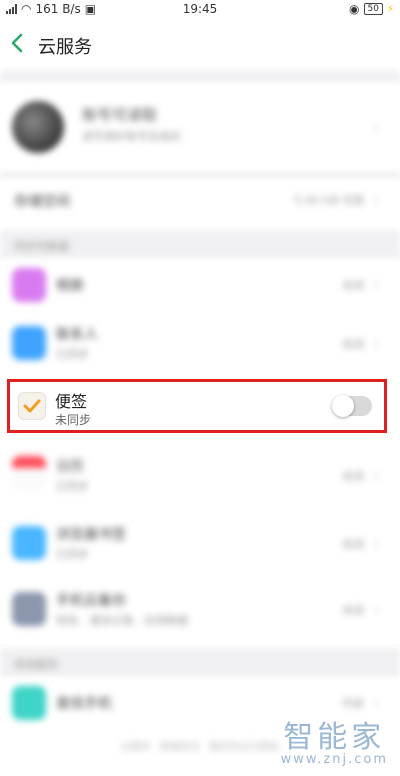 The height and width of the screenshot is (776, 400). I want to click on app-name: 便签, so click(71, 401).